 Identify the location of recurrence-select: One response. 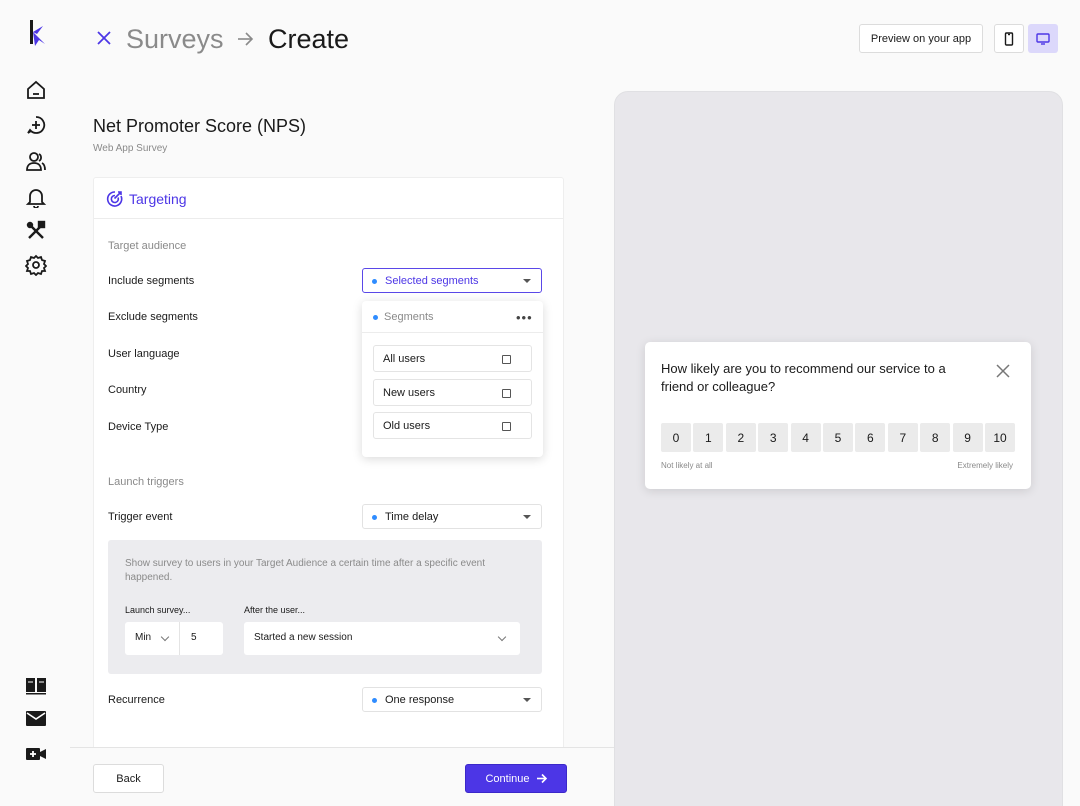
(452, 699).